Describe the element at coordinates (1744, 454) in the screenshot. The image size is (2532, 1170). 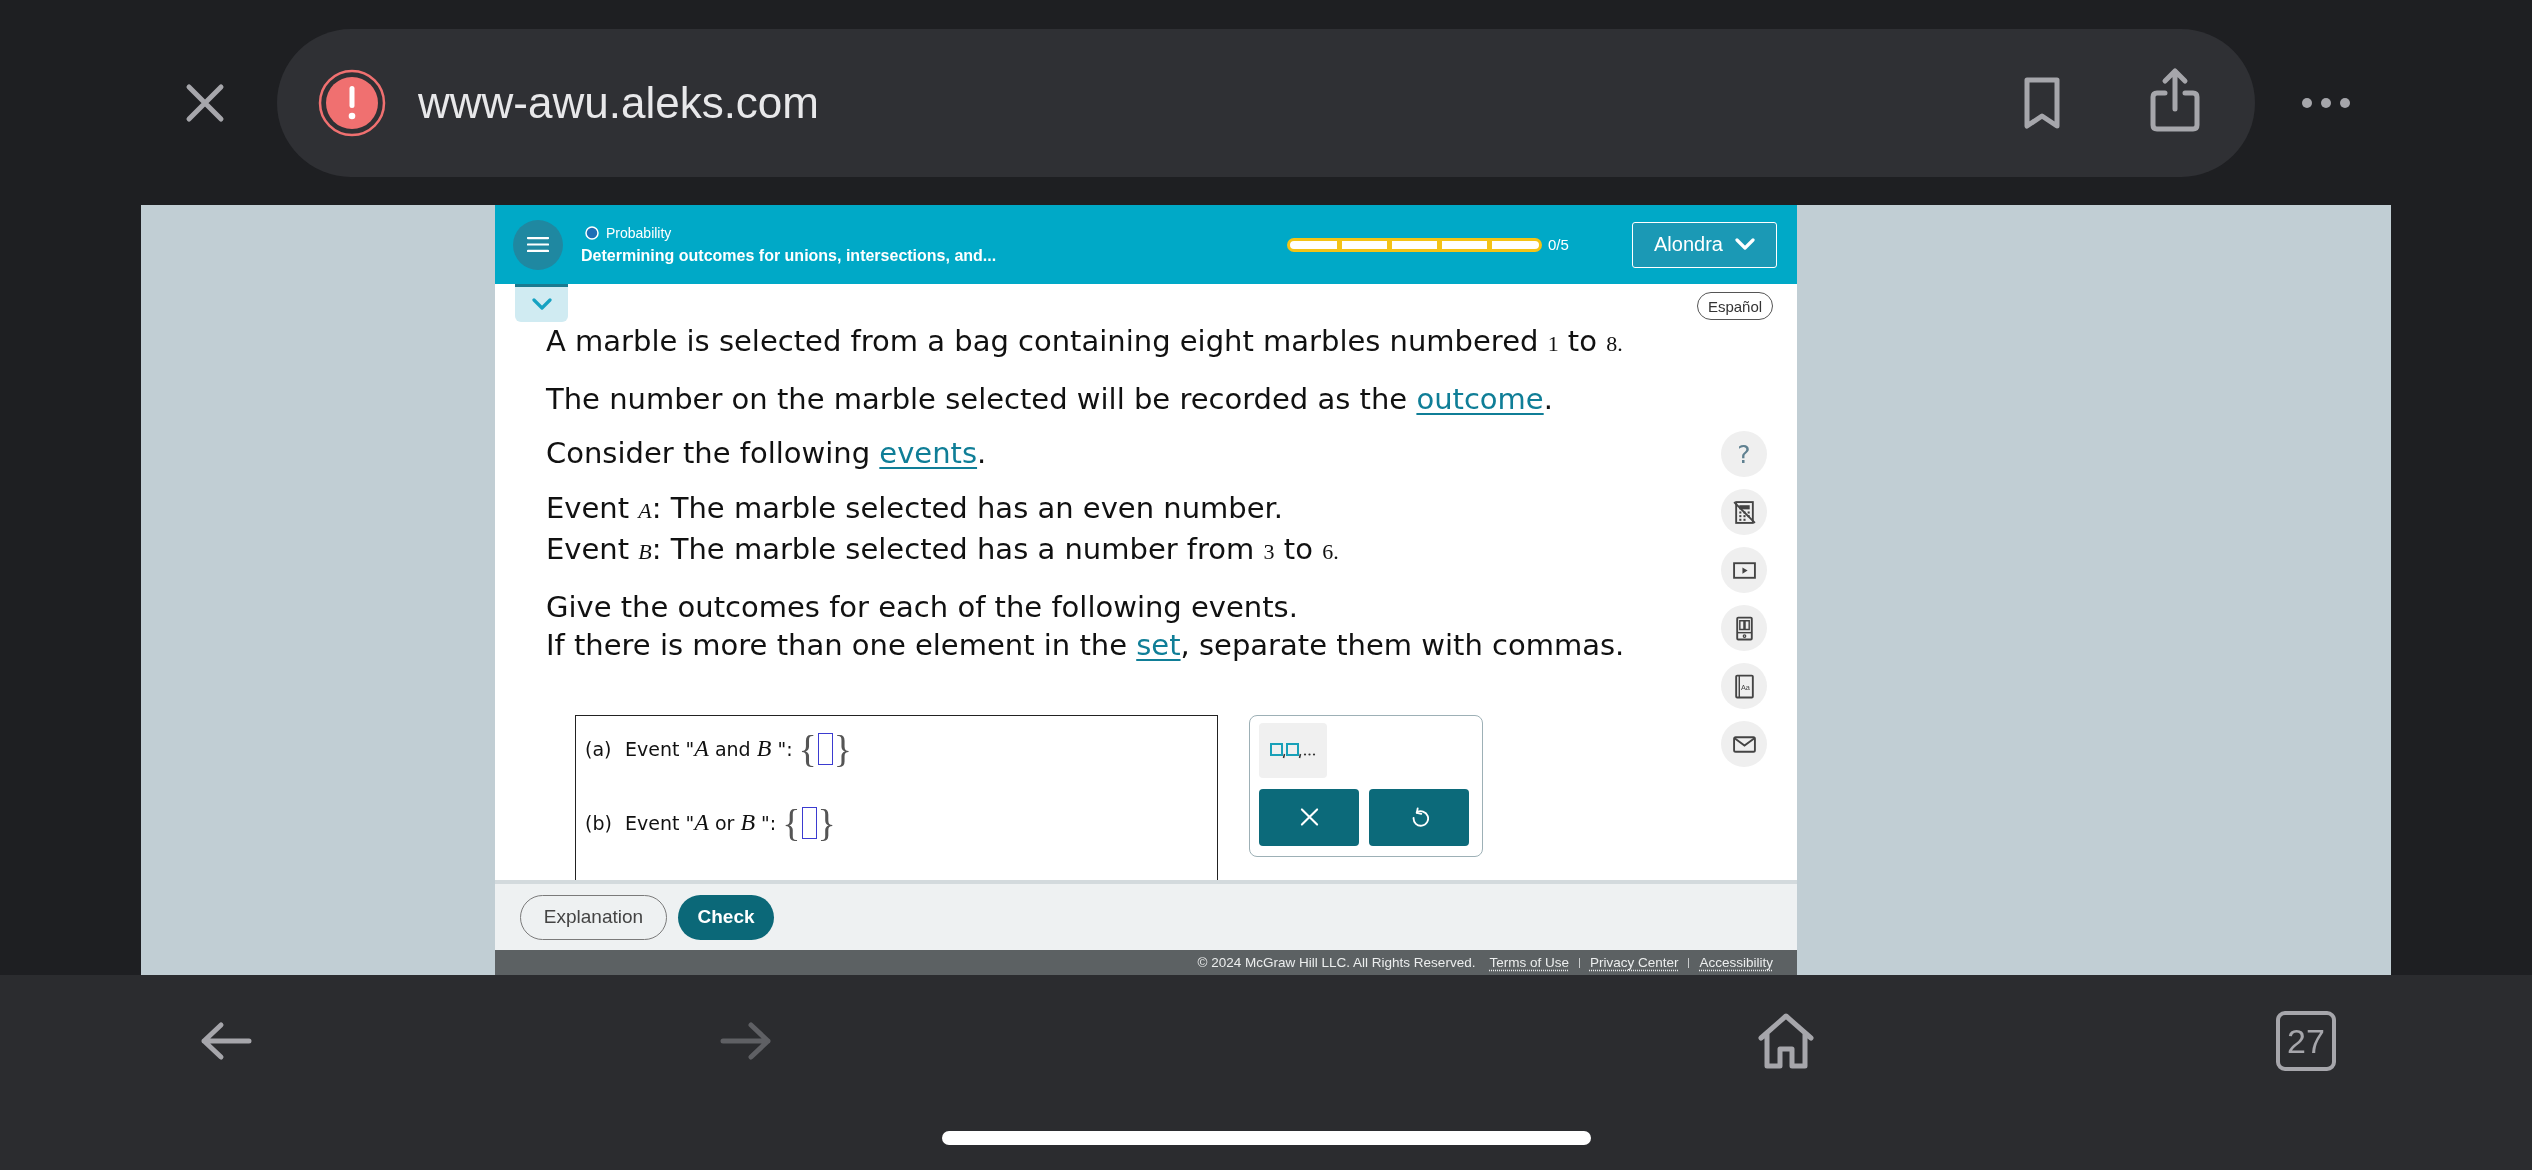
I see `help-button: ?` at that location.